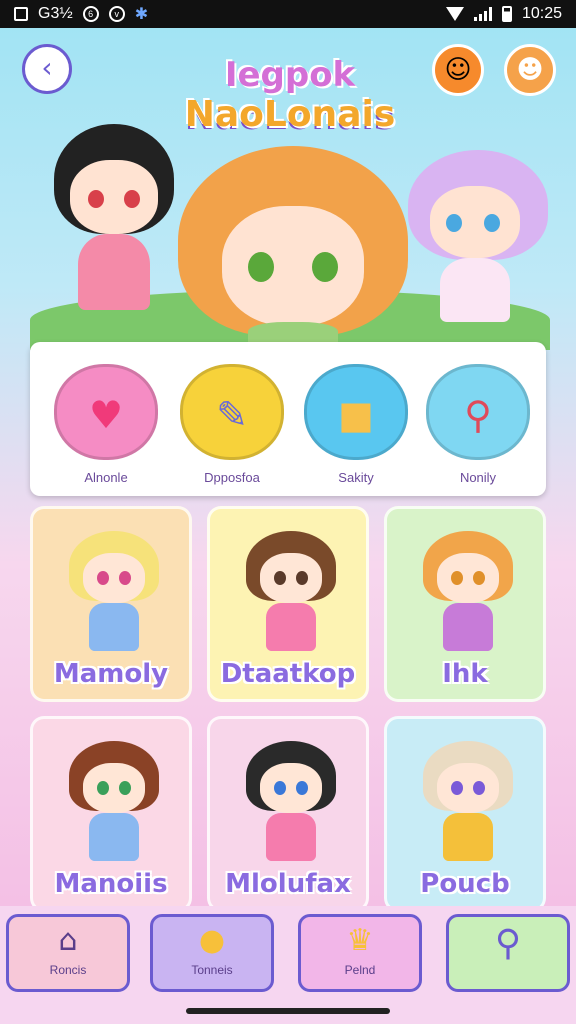 The image size is (576, 1024). I want to click on category-panel: ♥ Alnonle ✎ Dpposfoa ■ Sakity ⚲ Nonily, so click(288, 419).